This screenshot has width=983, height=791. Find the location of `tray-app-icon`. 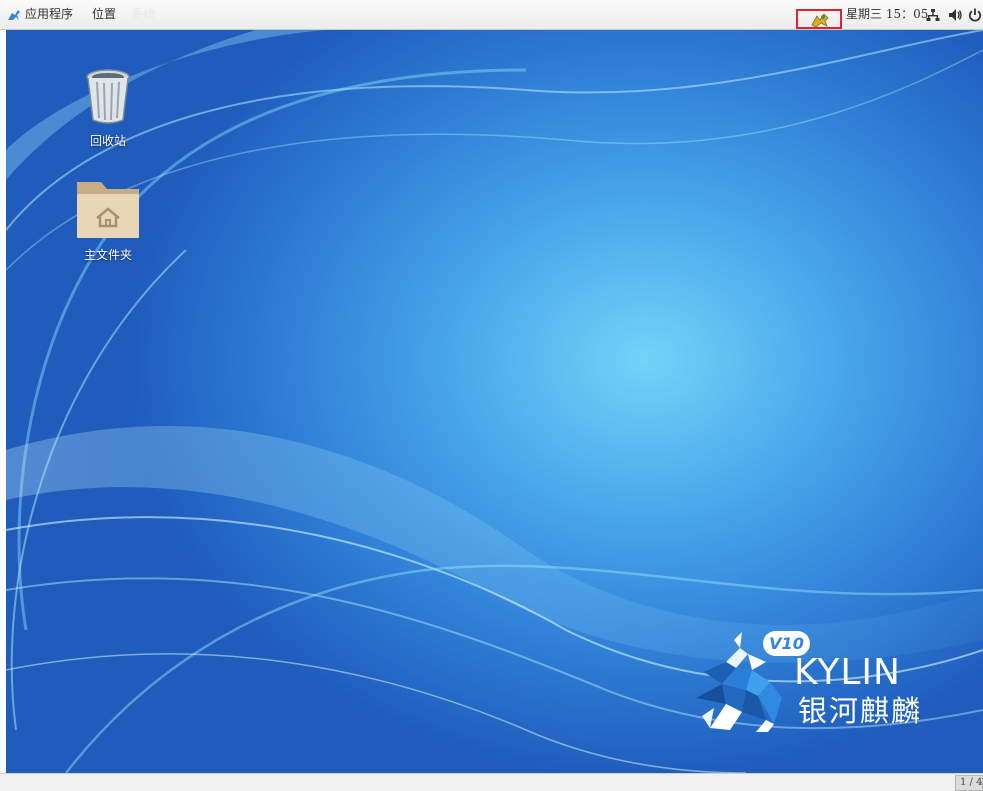

tray-app-icon is located at coordinates (820, 20).